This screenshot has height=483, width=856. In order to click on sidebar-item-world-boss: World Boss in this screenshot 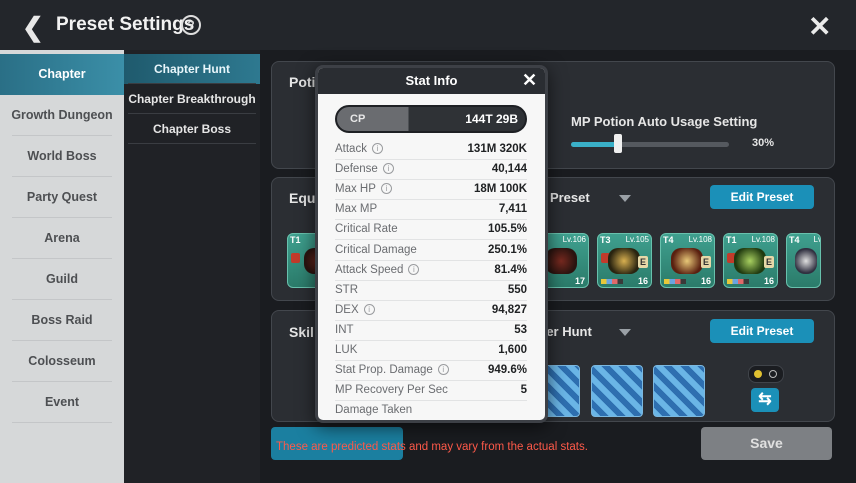, I will do `click(62, 156)`.